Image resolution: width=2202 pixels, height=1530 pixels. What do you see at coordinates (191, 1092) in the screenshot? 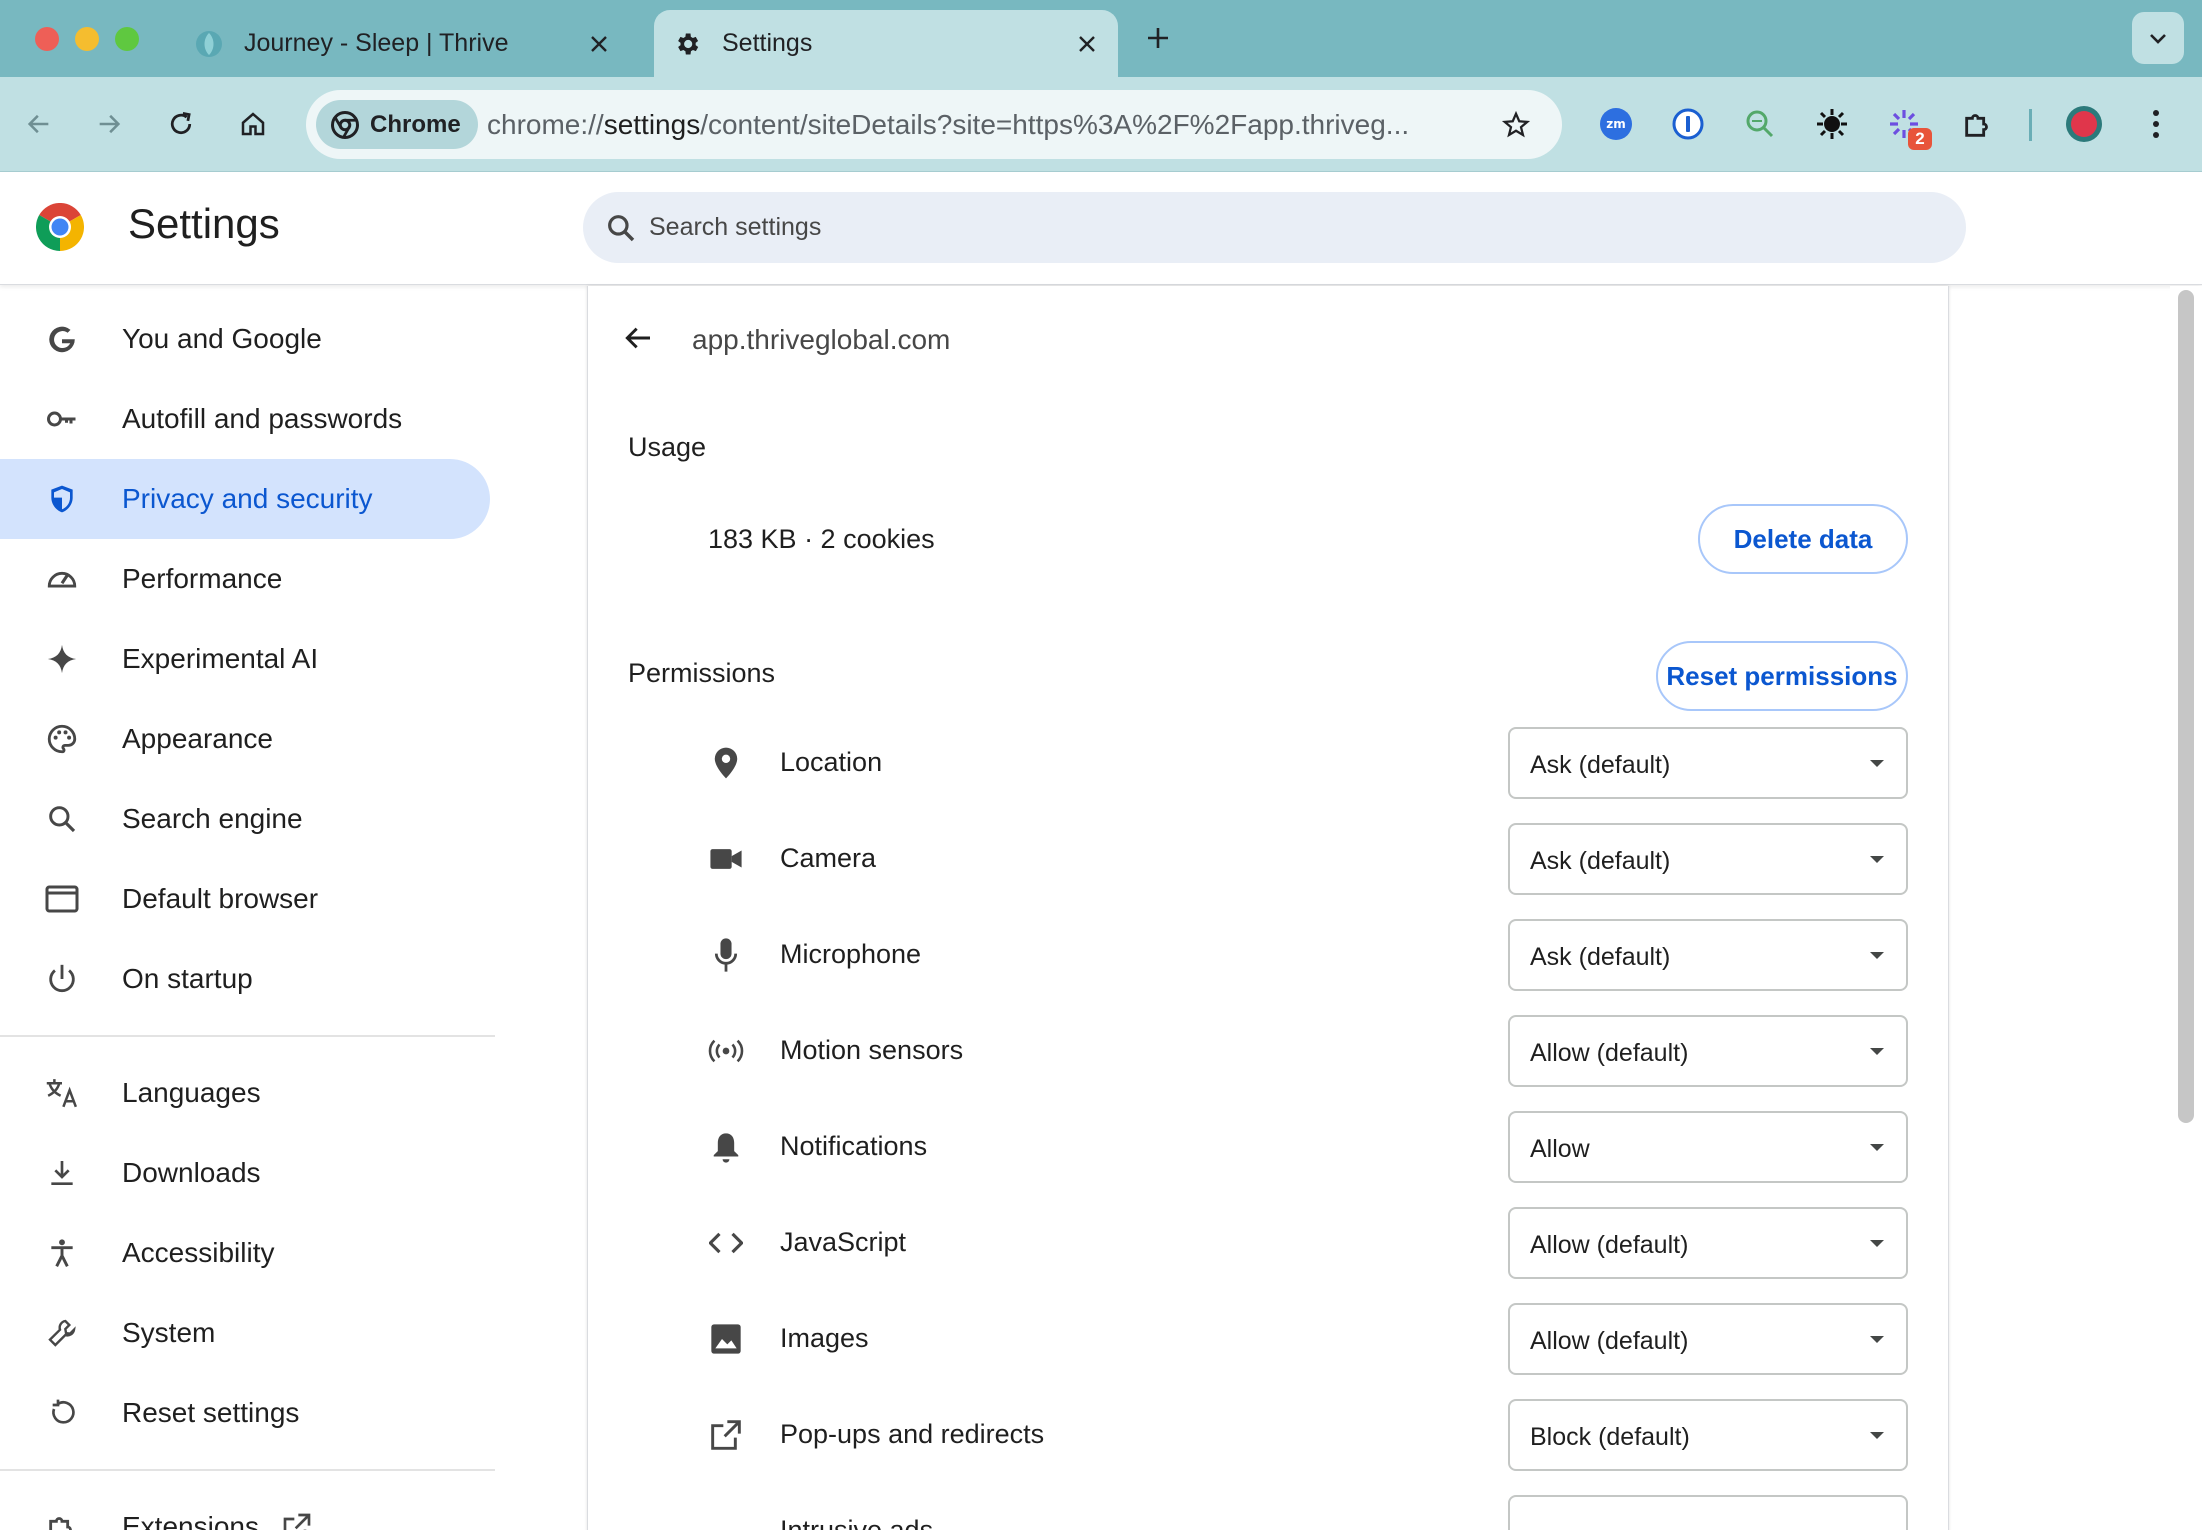
I see `sidebar-item-label: Languages` at bounding box center [191, 1092].